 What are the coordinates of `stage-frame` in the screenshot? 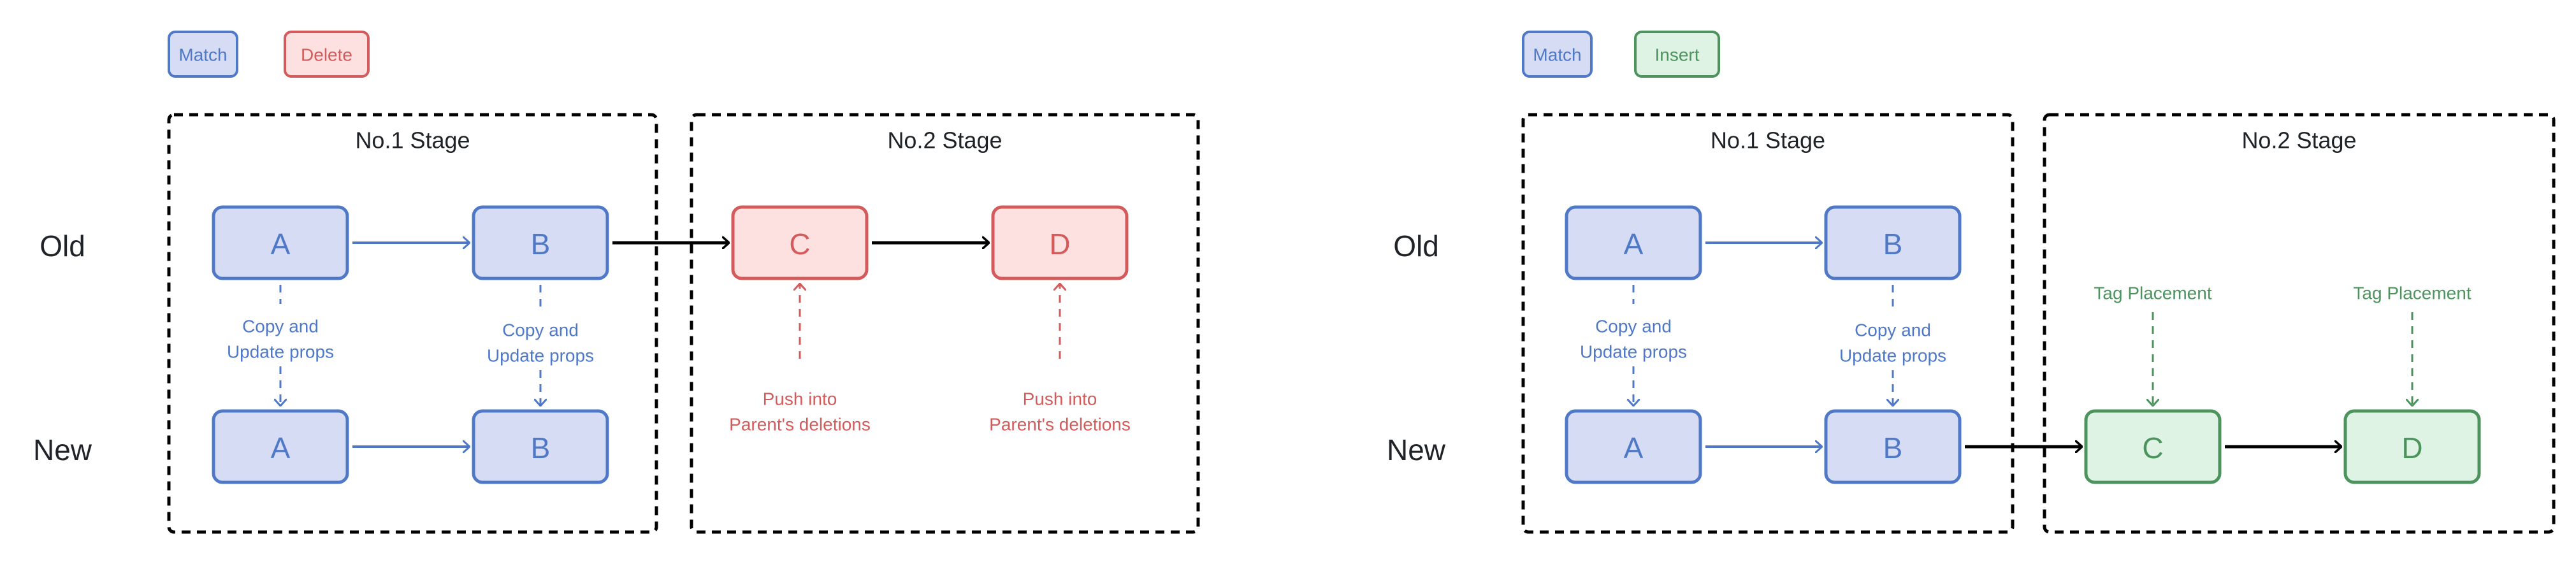 It's located at (945, 323).